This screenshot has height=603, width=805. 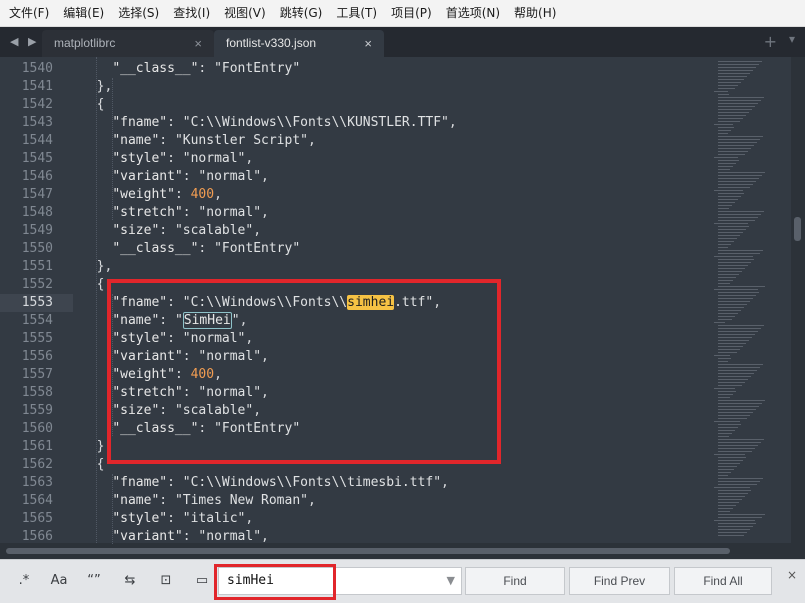 I want to click on tab-fontlist-json: fontlist-v330.json ×, so click(x=299, y=43).